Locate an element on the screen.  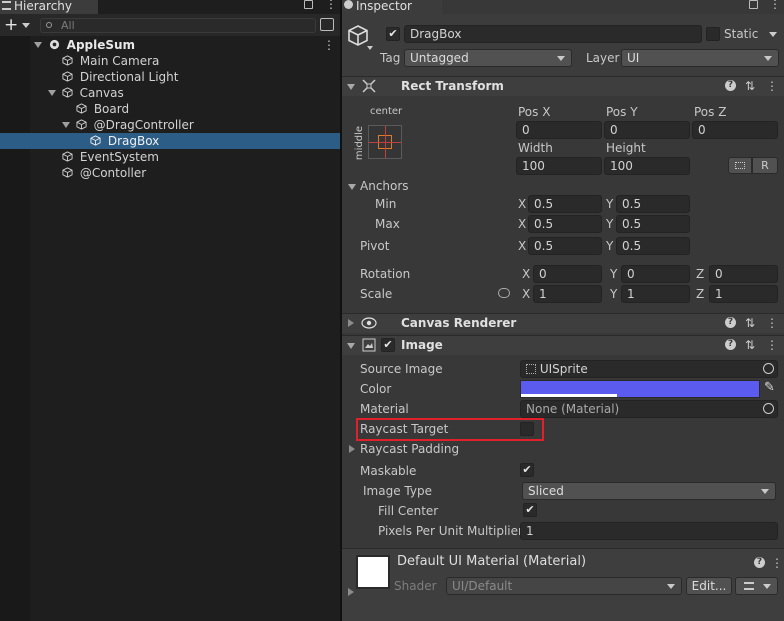
color-swatch is located at coordinates (640, 389).